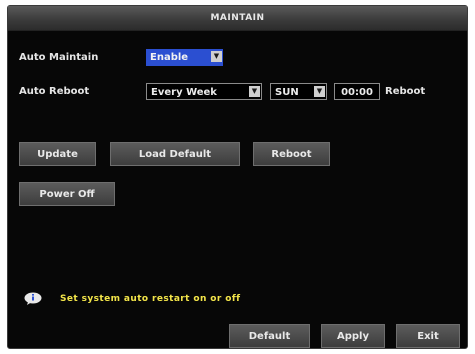 This screenshot has height=354, width=475. Describe the element at coordinates (287, 92) in the screenshot. I see `reboot-day-value: SUN` at that location.